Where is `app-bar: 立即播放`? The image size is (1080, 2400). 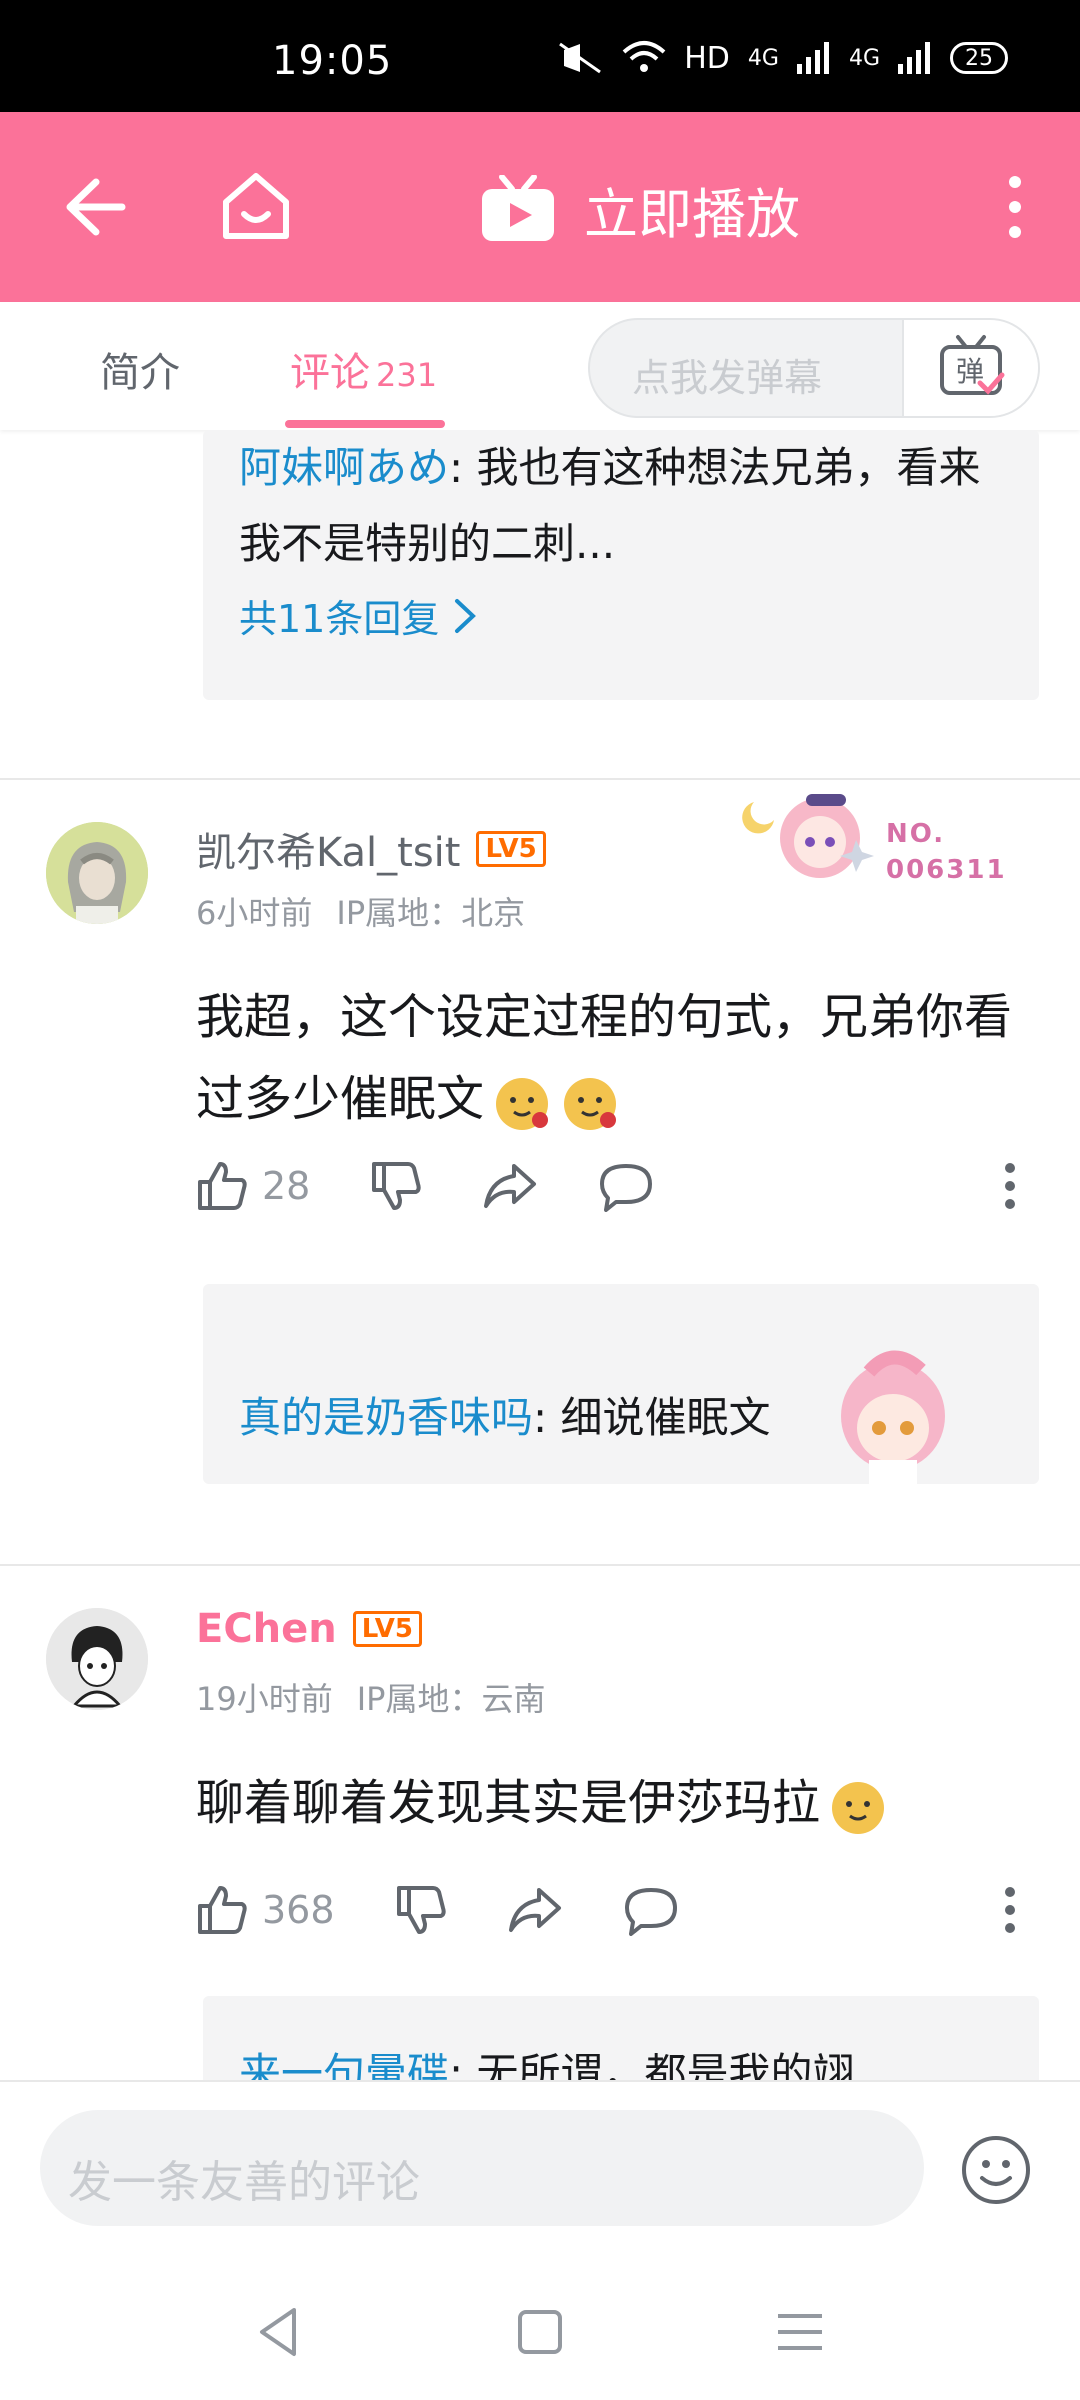
app-bar: 立即播放 is located at coordinates (540, 207).